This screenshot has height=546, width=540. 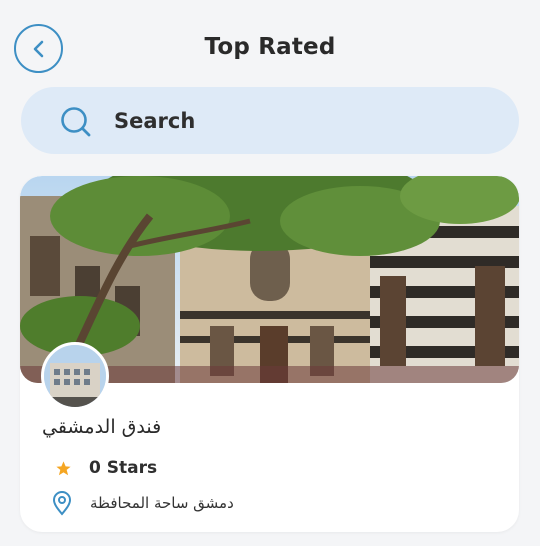 I want to click on avatar-image, so click(x=75, y=376).